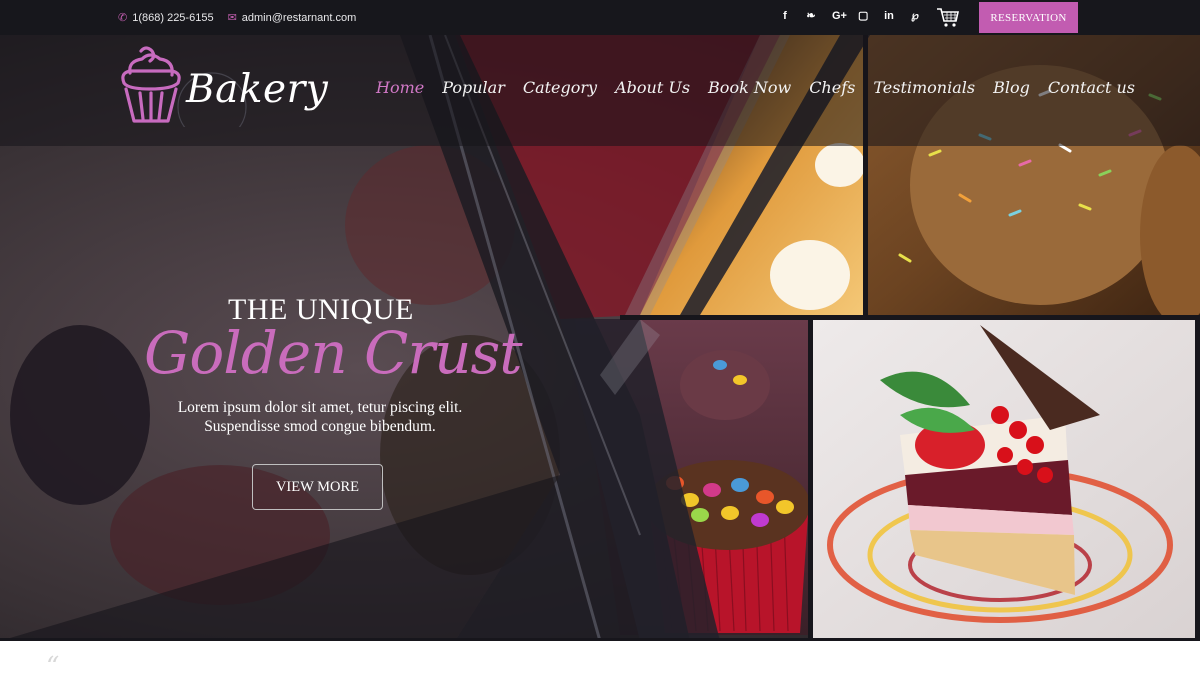 The width and height of the screenshot is (1200, 675). I want to click on hero-lead-line-2: Suspendisse smod congue bibendum., so click(320, 426).